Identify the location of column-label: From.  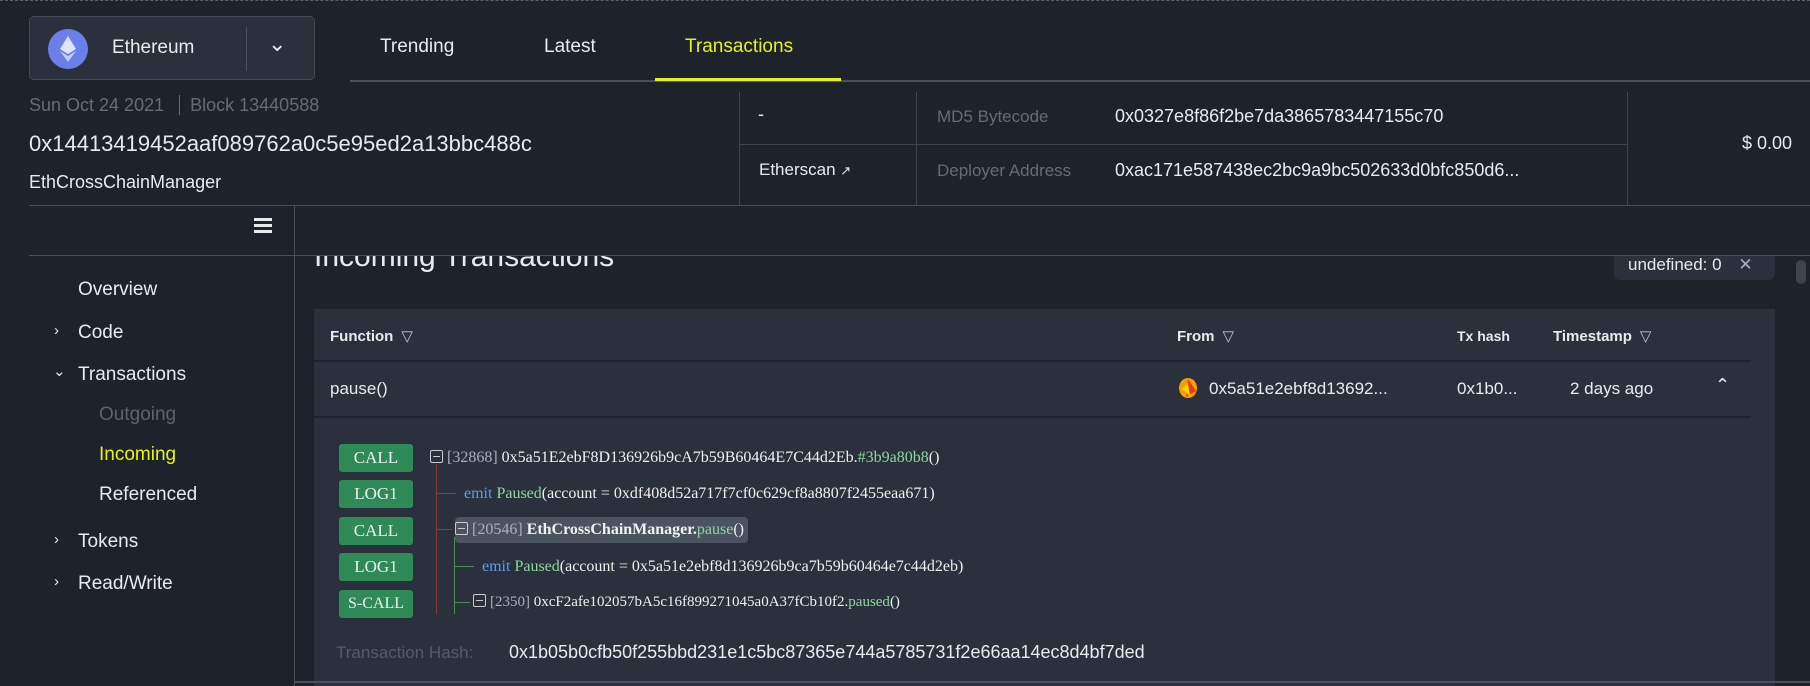
(1196, 336).